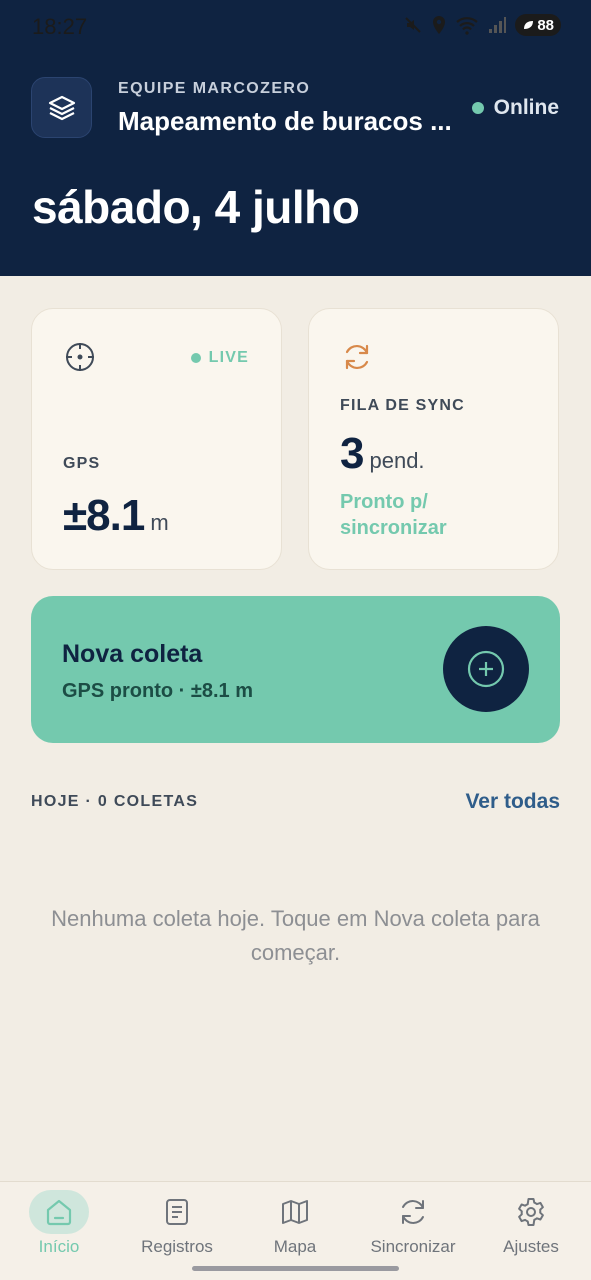  I want to click on nav-item-inicio: Início, so click(59, 1231).